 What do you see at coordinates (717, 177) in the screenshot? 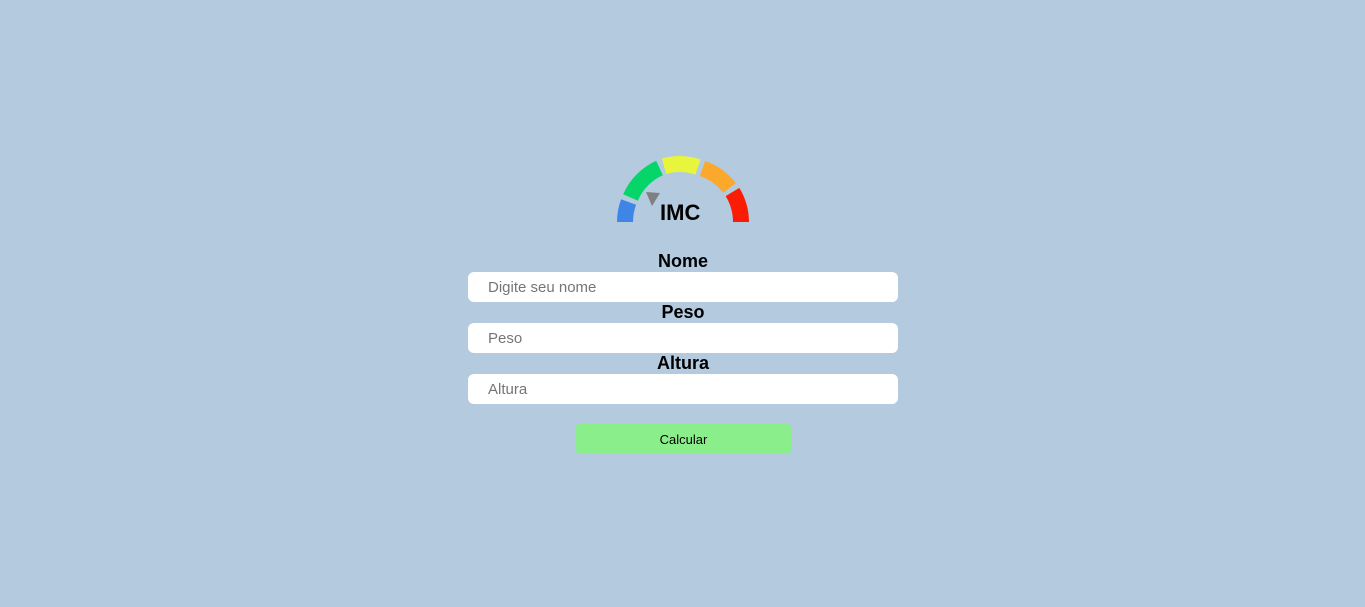
I see `gauge-segment-orange` at bounding box center [717, 177].